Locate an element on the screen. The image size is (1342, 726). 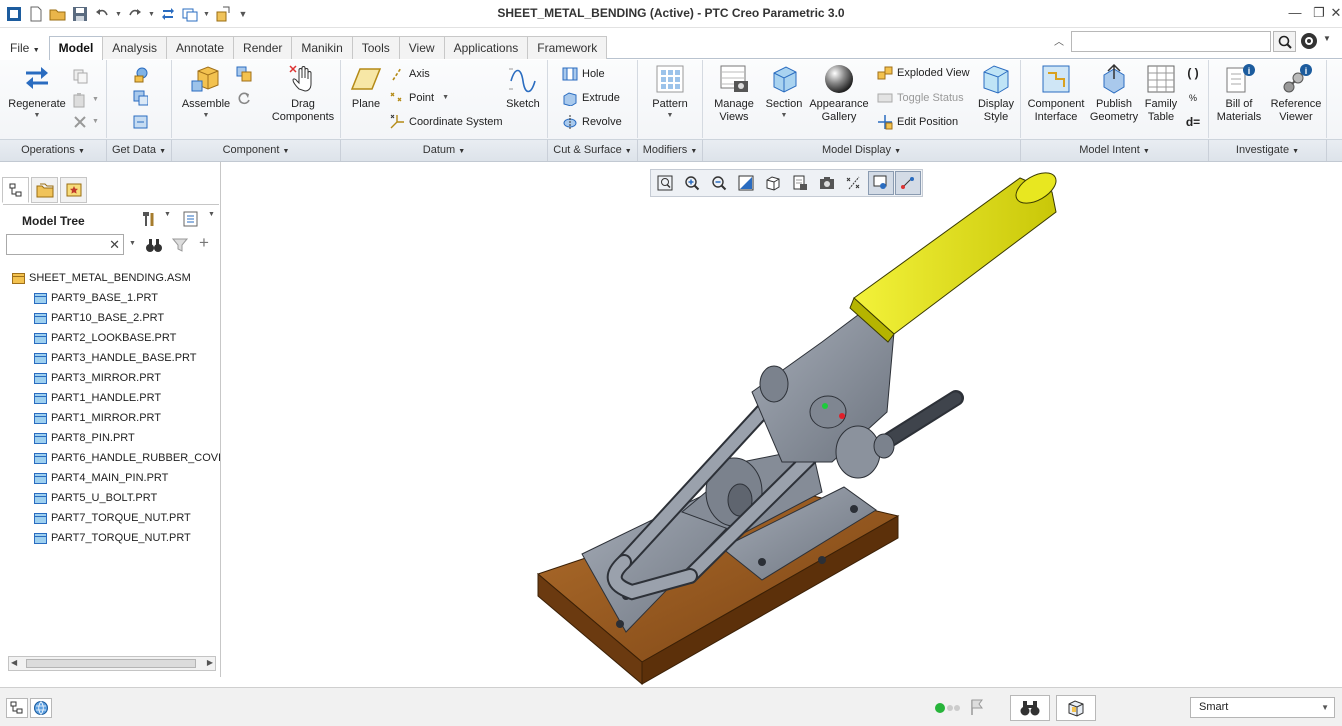
search-dropdown-icon: ▼ is located at coordinates (132, 243).